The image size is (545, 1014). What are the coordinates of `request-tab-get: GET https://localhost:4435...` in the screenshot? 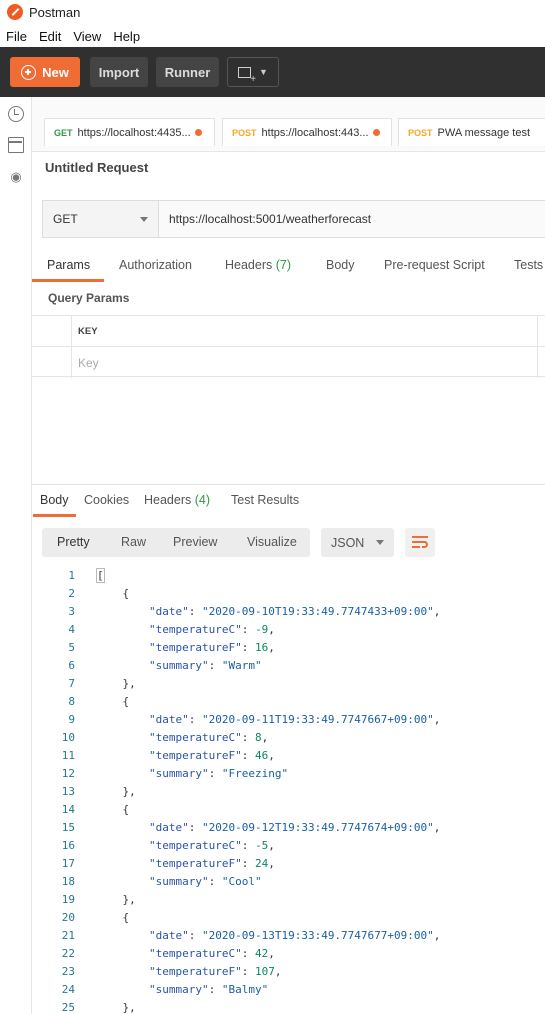 It's located at (129, 132).